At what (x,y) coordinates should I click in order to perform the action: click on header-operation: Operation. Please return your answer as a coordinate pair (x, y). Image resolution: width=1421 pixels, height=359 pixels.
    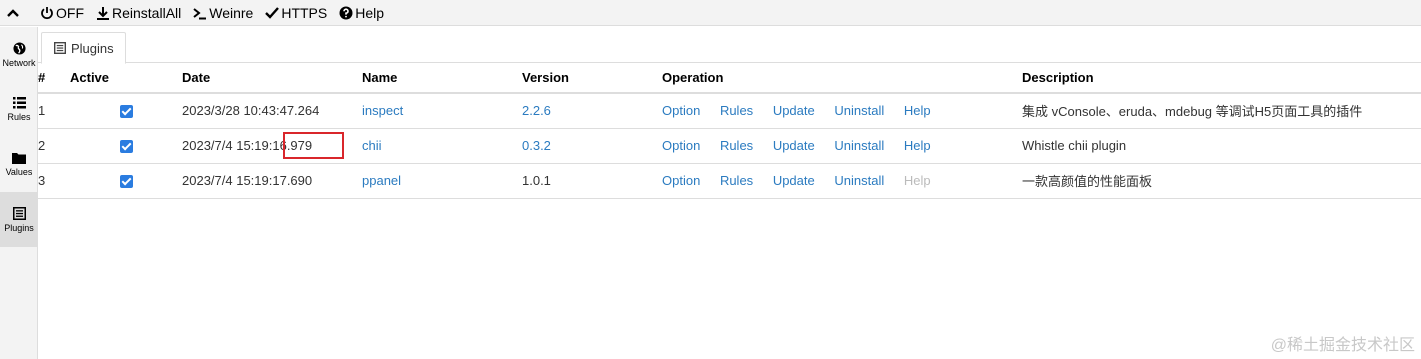
    Looking at the image, I should click on (842, 78).